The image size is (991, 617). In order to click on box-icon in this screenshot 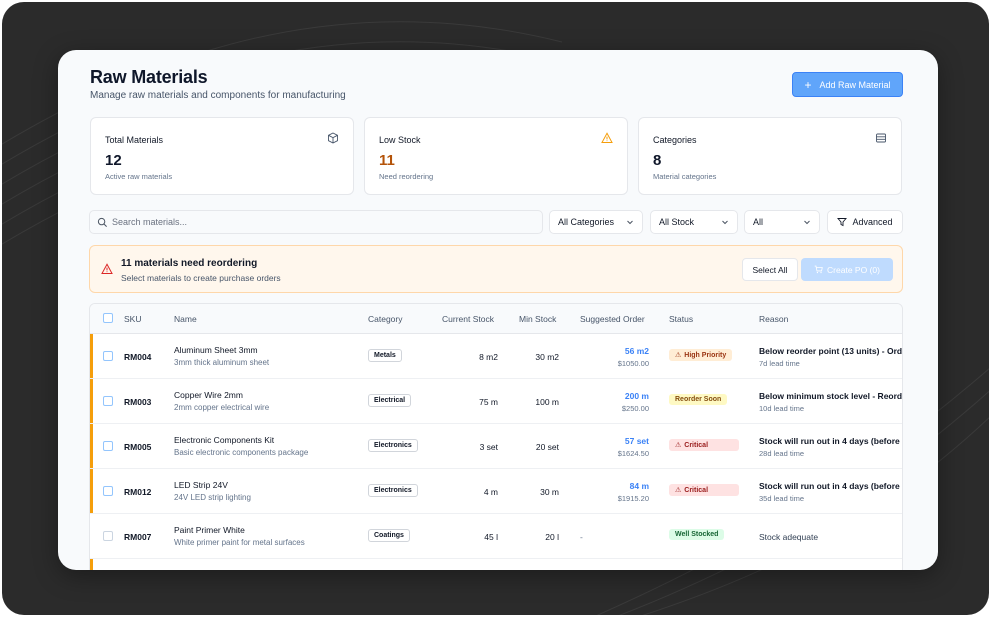, I will do `click(333, 138)`.